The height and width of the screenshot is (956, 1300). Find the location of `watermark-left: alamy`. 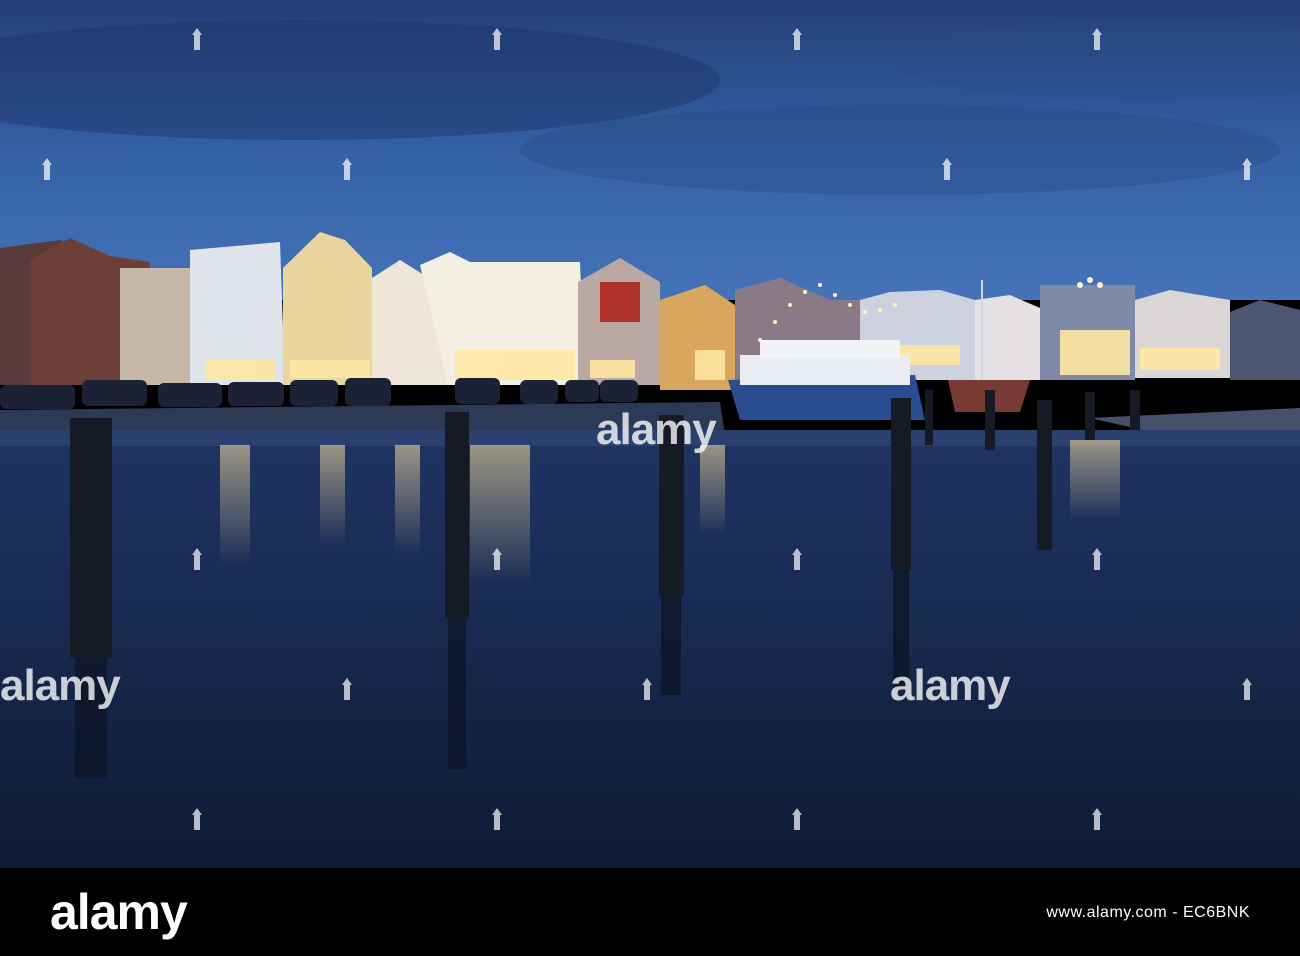

watermark-left: alamy is located at coordinates (60, 685).